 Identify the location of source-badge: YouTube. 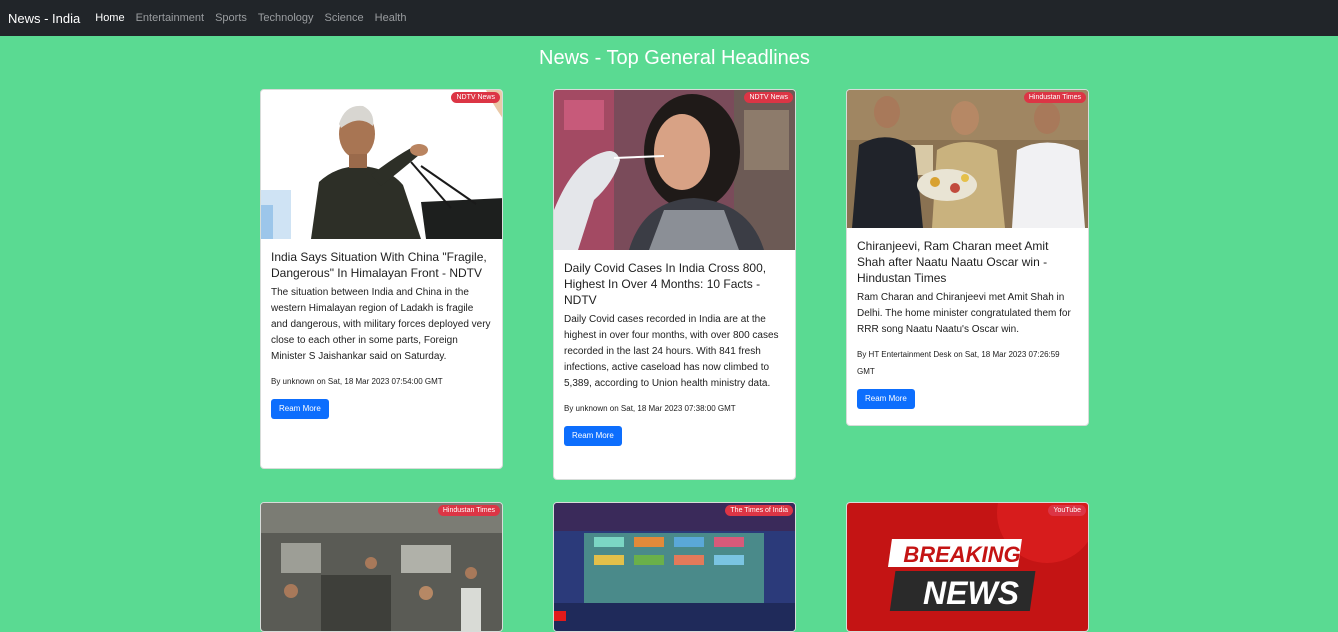
(1067, 510).